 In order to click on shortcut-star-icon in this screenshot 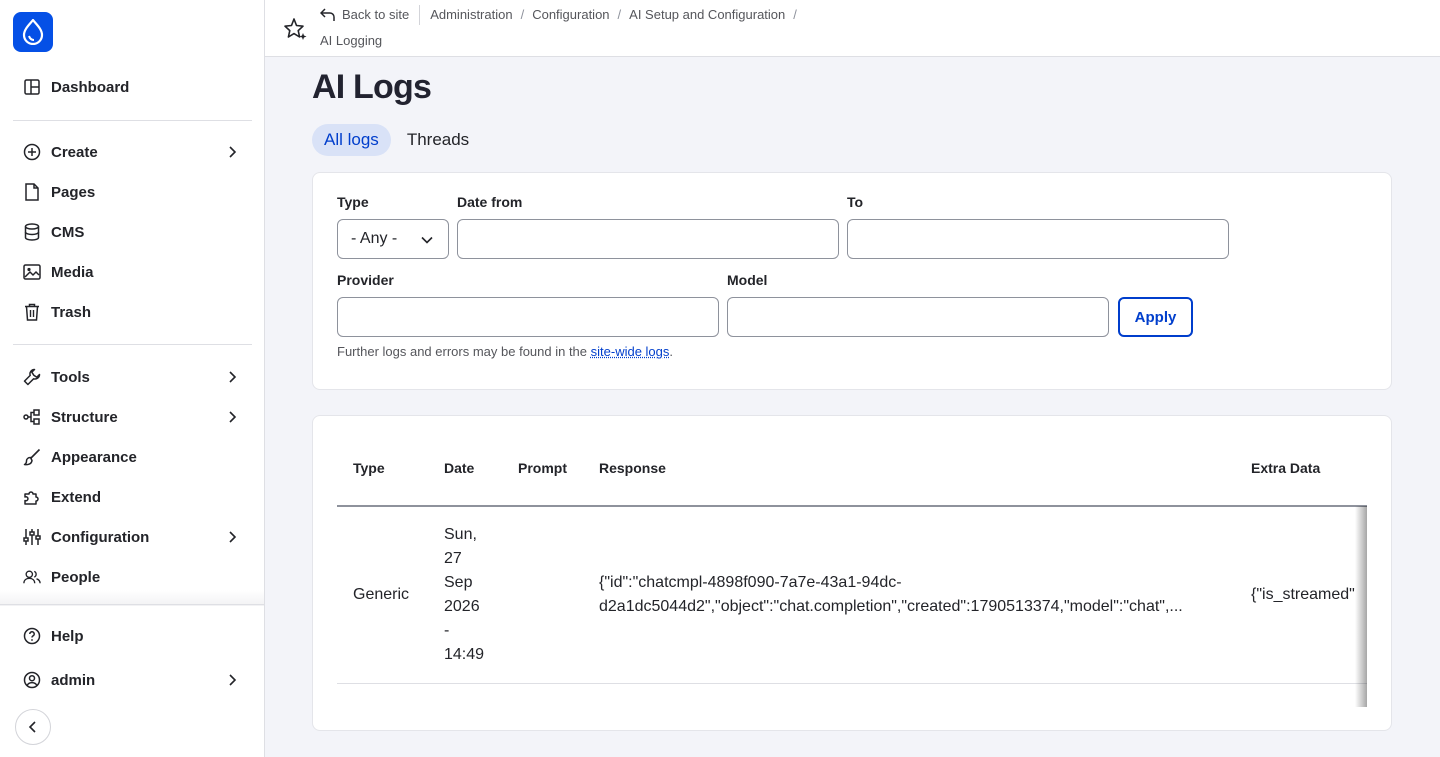, I will do `click(296, 29)`.